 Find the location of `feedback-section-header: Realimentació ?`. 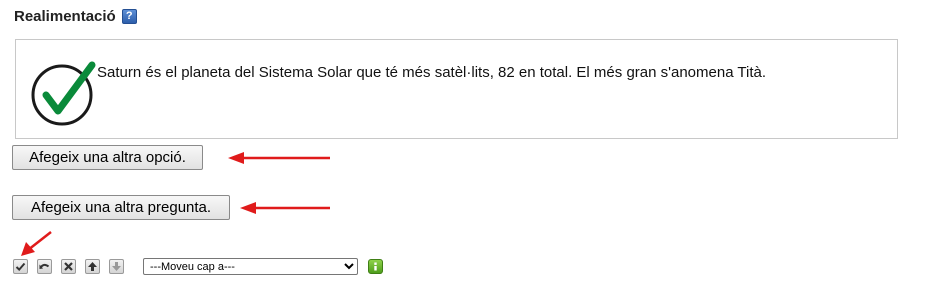

feedback-section-header: Realimentació ? is located at coordinates (75, 16).